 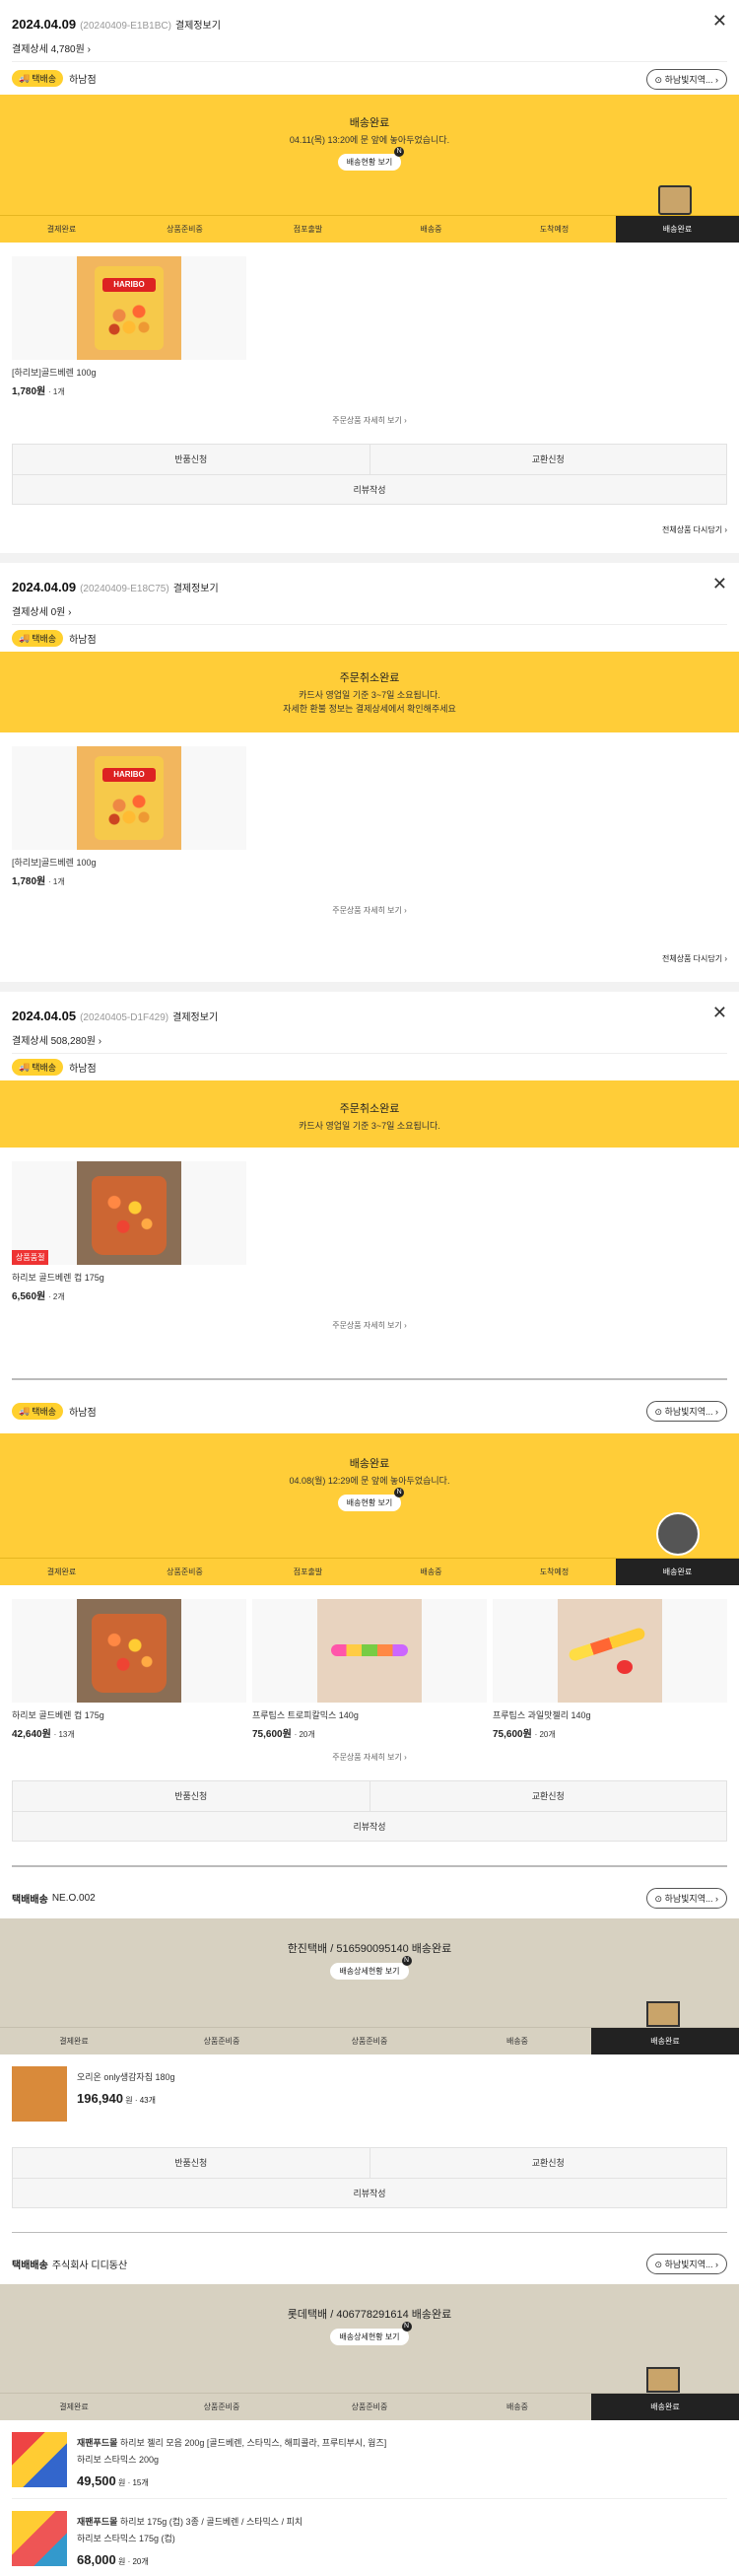 I want to click on product-image: 상품품절, so click(x=129, y=1213).